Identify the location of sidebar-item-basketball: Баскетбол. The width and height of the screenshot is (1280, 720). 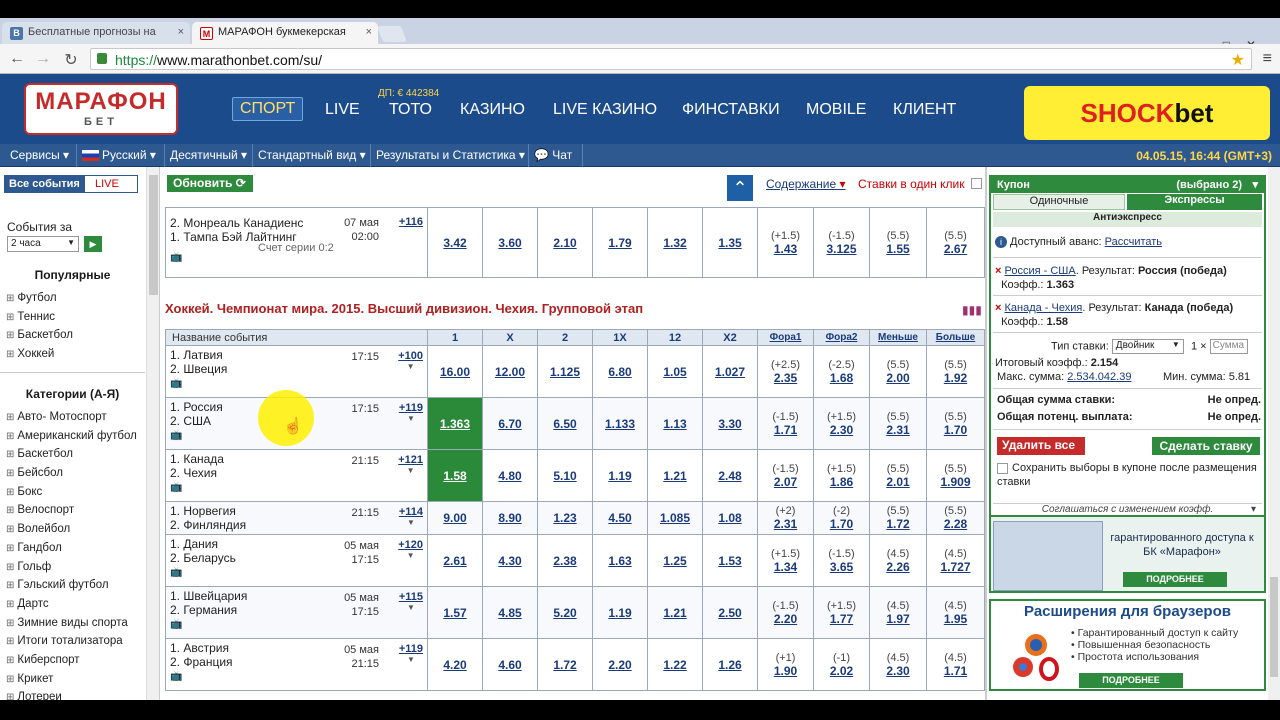
(39, 338).